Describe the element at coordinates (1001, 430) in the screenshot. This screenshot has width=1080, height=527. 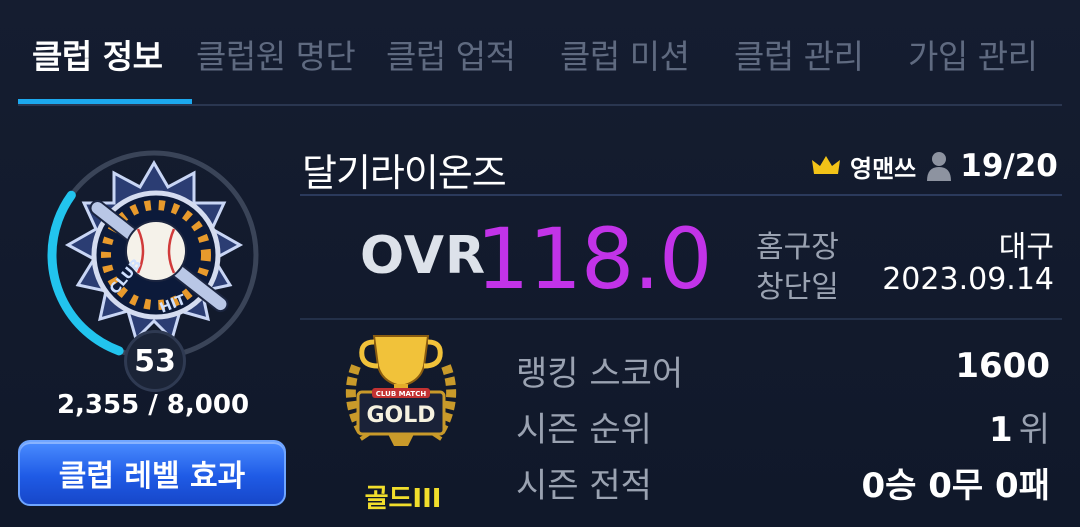
I see `season-rank-number: 1` at that location.